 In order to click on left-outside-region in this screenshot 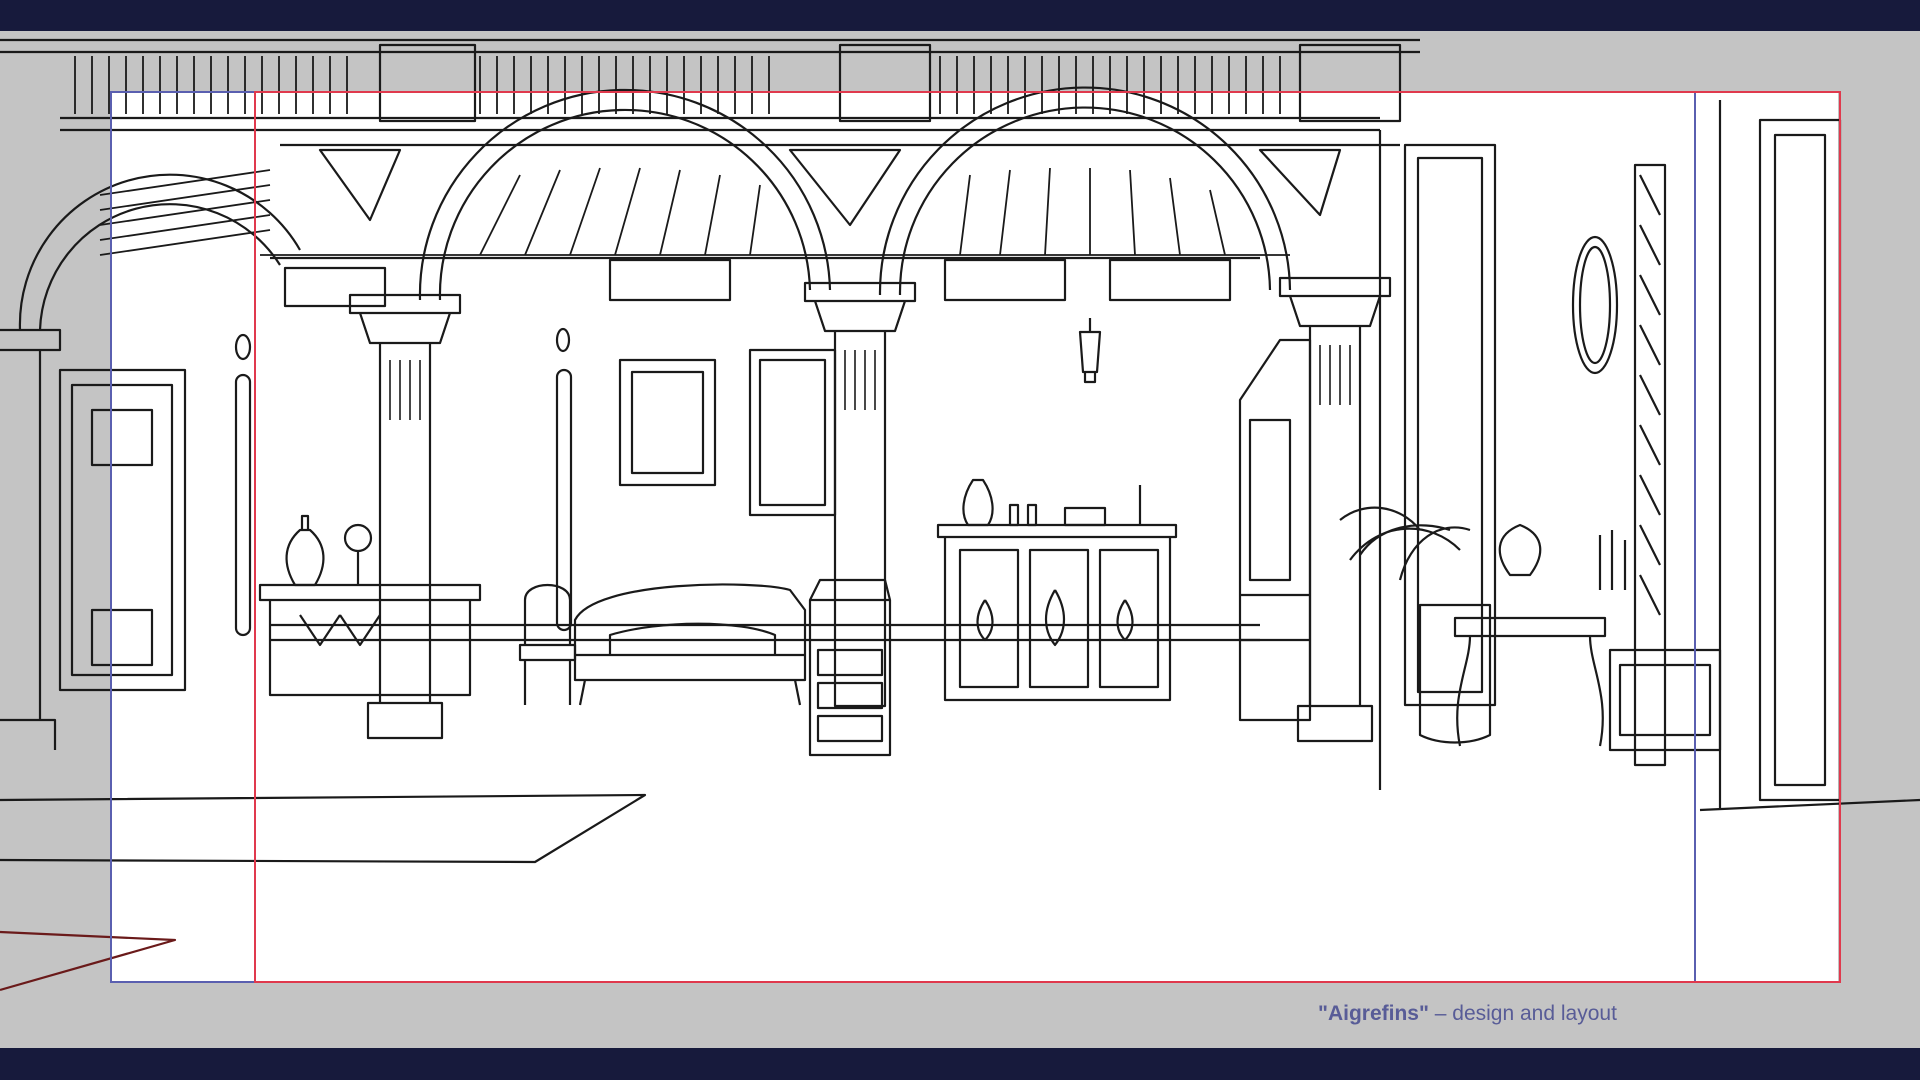, I will do `click(55, 506)`.